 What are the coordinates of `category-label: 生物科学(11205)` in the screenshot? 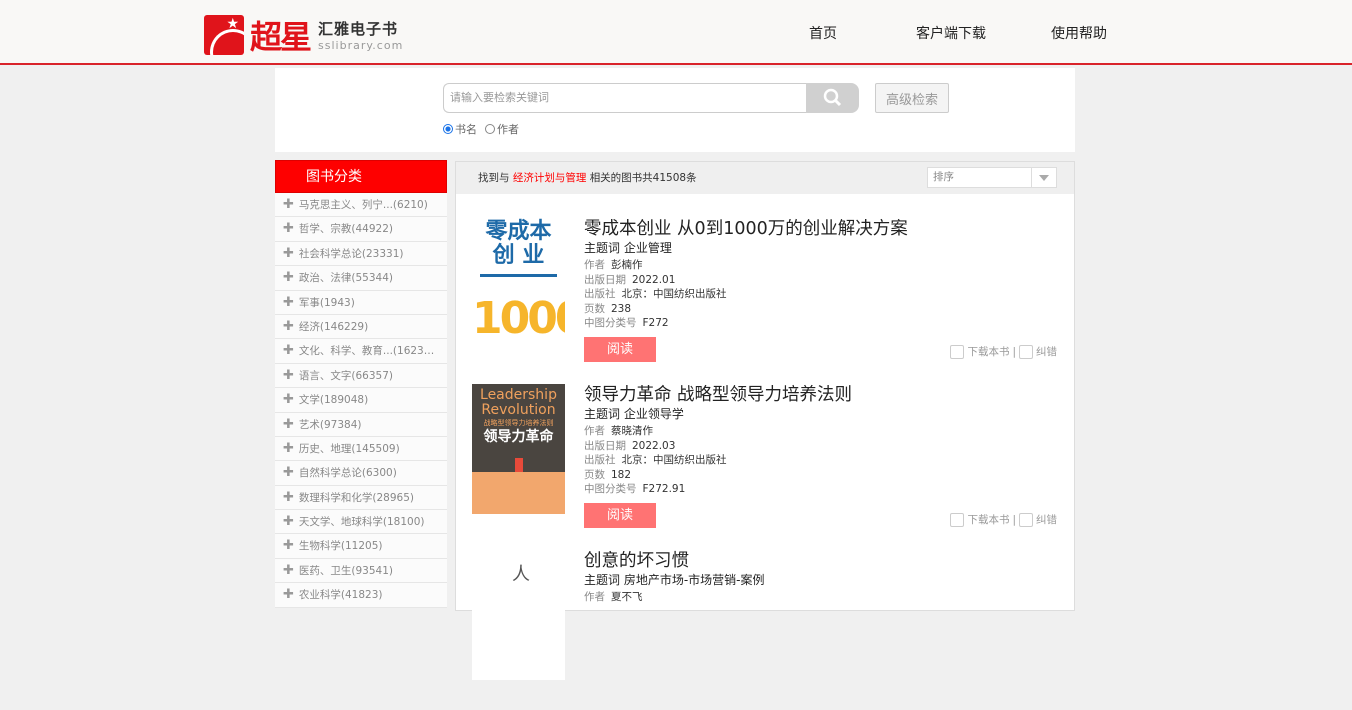 It's located at (340, 546).